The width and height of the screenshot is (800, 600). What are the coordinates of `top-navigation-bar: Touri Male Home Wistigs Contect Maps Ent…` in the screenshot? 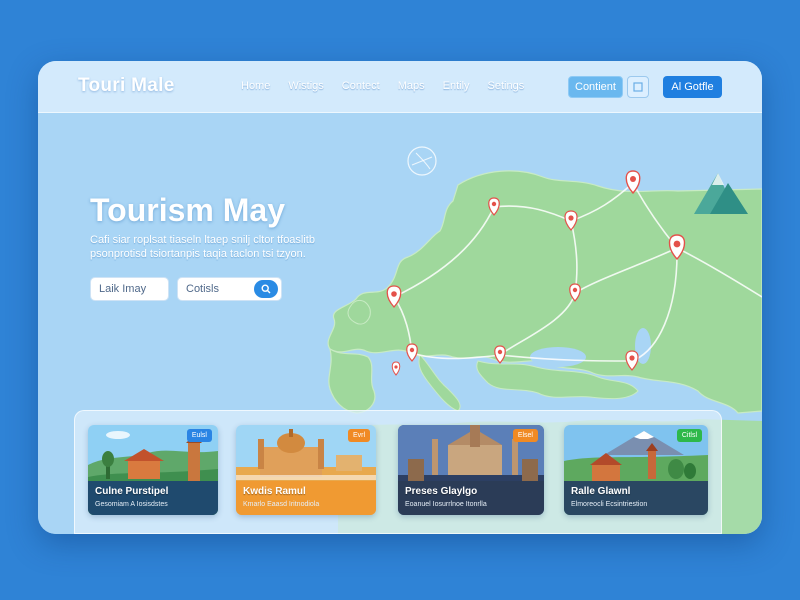 It's located at (400, 87).